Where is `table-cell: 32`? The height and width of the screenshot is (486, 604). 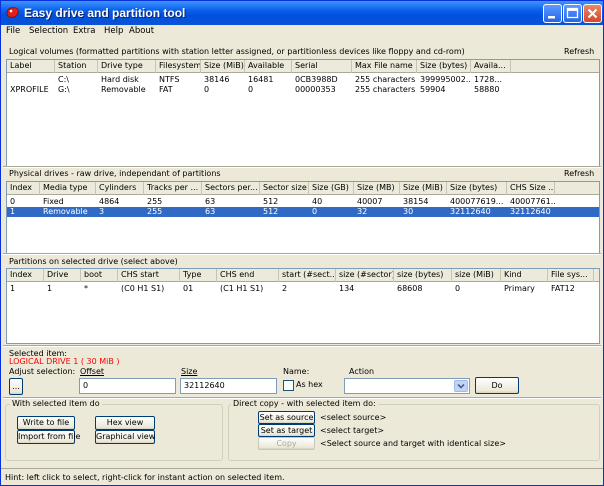 table-cell: 32 is located at coordinates (362, 211).